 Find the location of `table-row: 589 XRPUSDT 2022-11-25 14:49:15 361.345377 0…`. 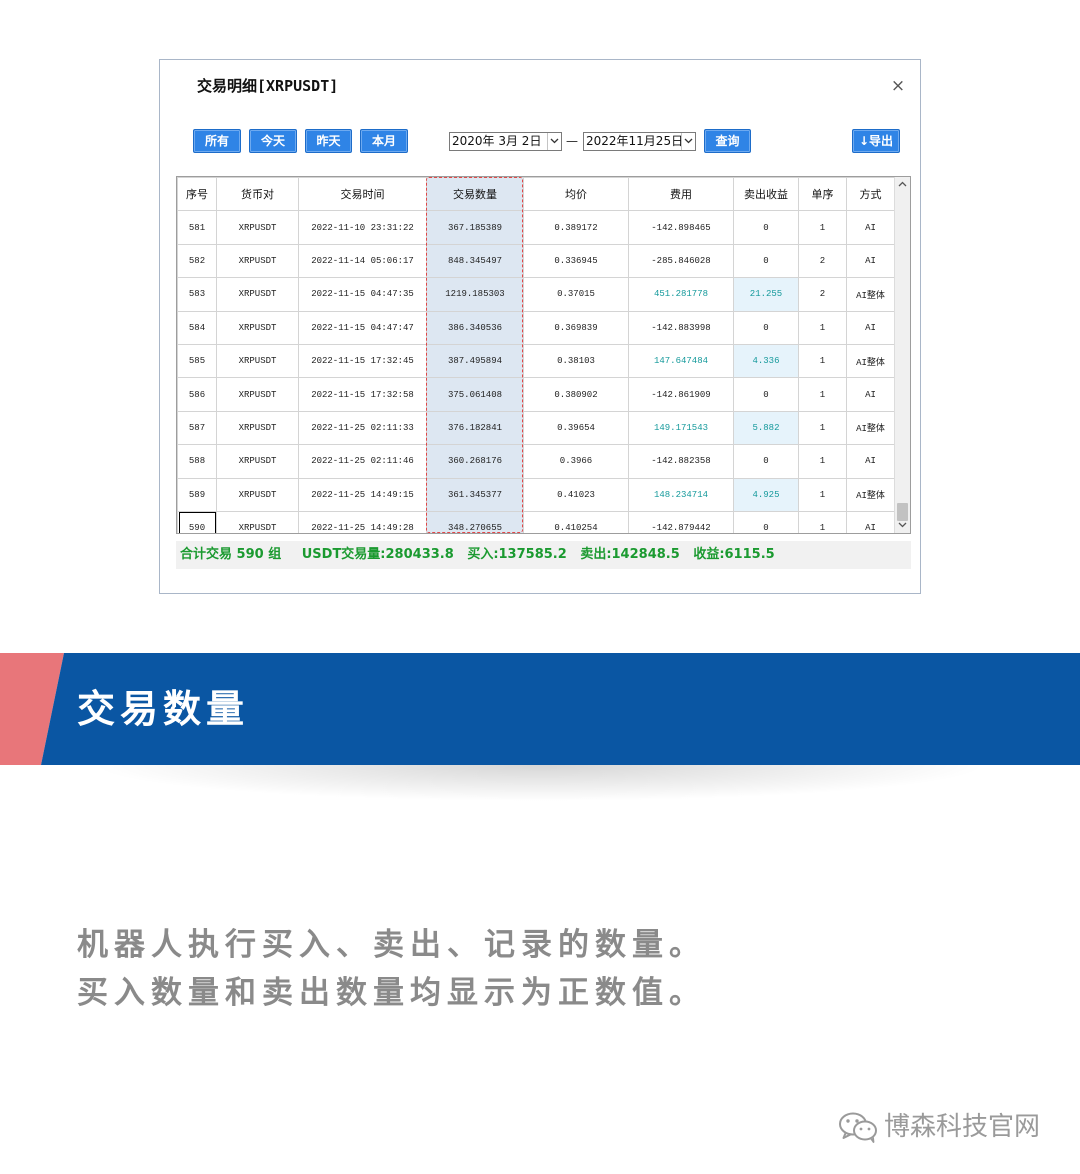

table-row: 589 XRPUSDT 2022-11-25 14:49:15 361.345377 0… is located at coordinates (536, 494).